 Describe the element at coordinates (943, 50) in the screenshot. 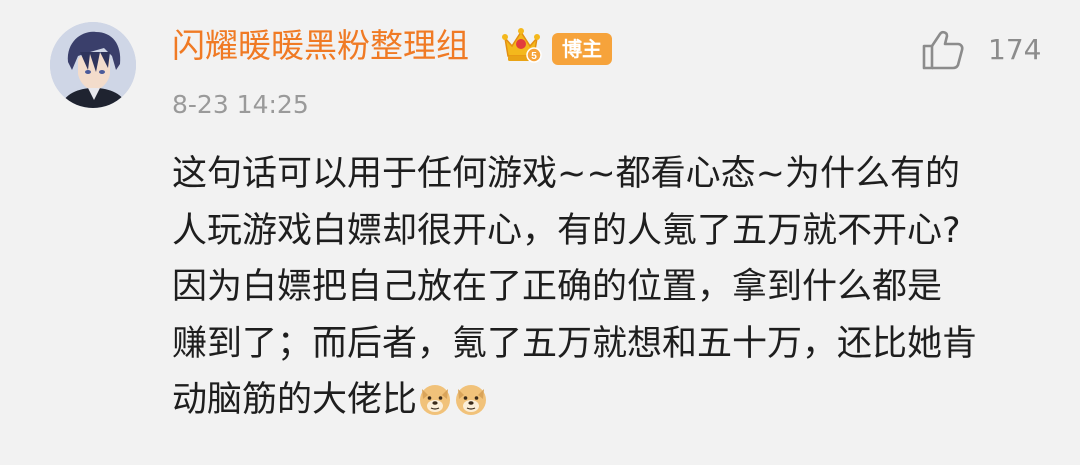

I see `thumbs-up-icon` at that location.